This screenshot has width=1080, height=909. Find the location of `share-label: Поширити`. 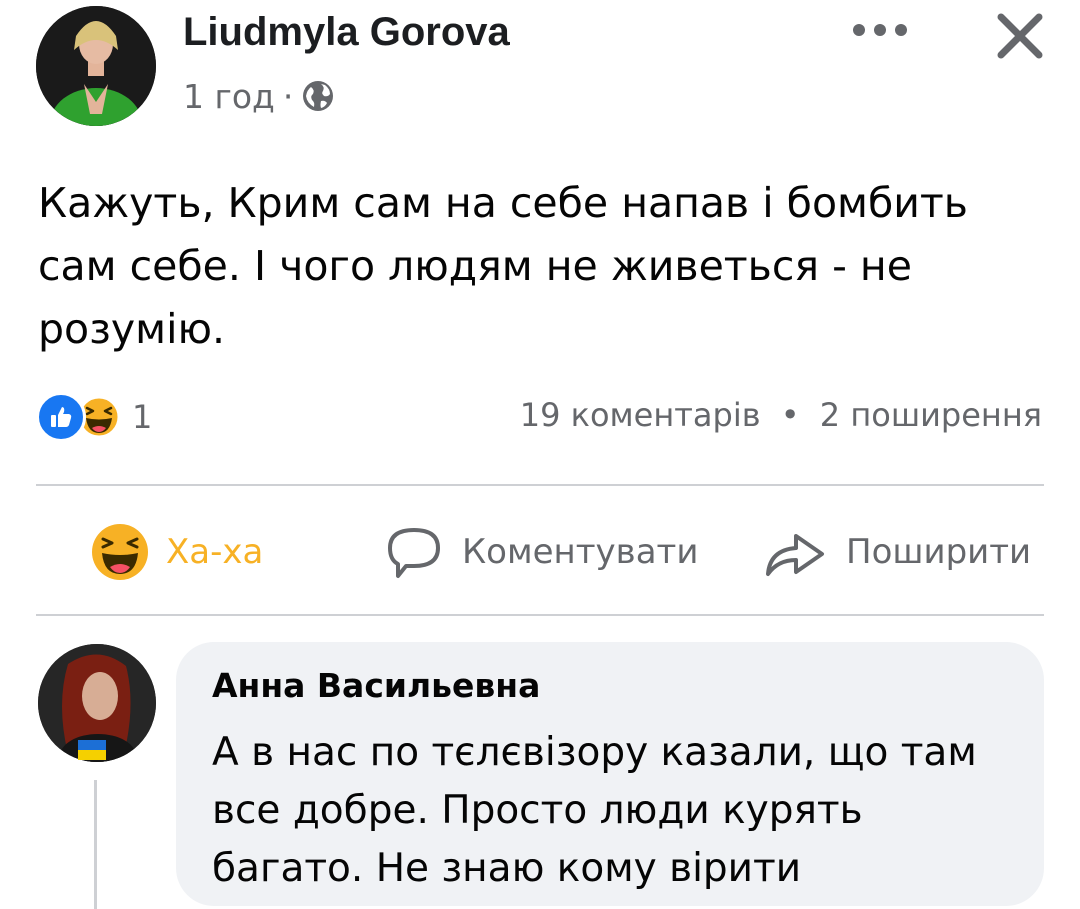

share-label: Поширити is located at coordinates (939, 552).